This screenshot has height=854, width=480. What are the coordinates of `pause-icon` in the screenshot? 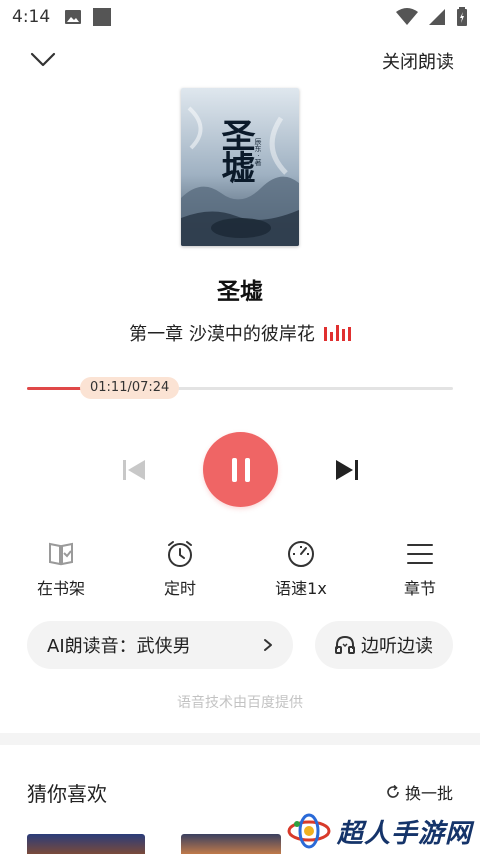 It's located at (240, 469).